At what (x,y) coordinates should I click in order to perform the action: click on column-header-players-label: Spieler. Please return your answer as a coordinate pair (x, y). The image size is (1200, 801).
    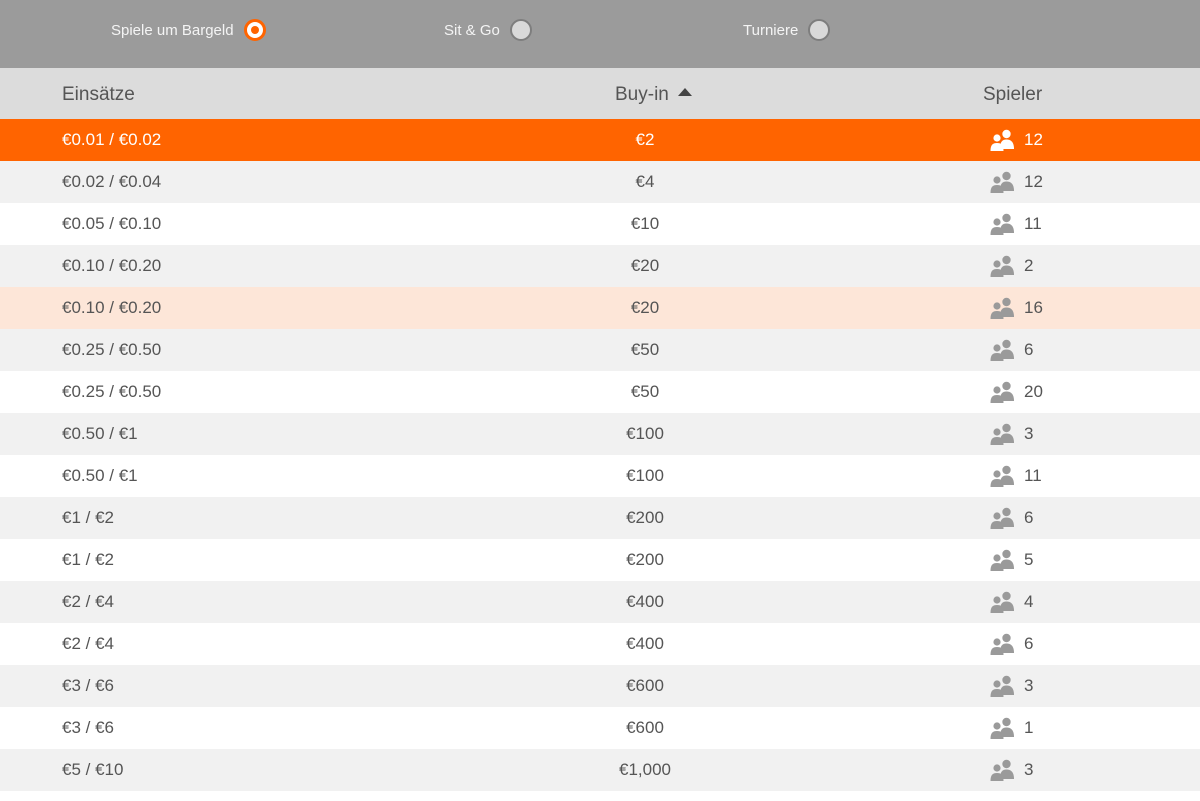
    Looking at the image, I should click on (1013, 94).